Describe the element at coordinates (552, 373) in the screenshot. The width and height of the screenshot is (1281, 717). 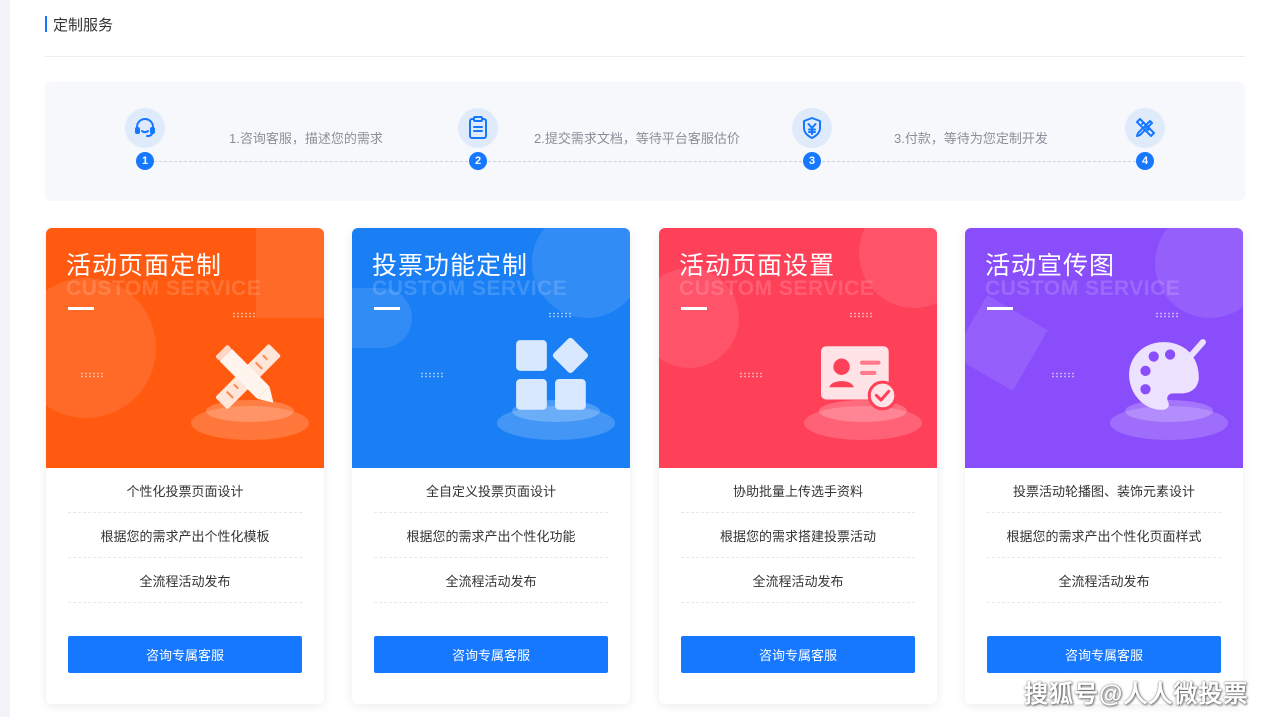
I see `app-blocks-icon` at that location.